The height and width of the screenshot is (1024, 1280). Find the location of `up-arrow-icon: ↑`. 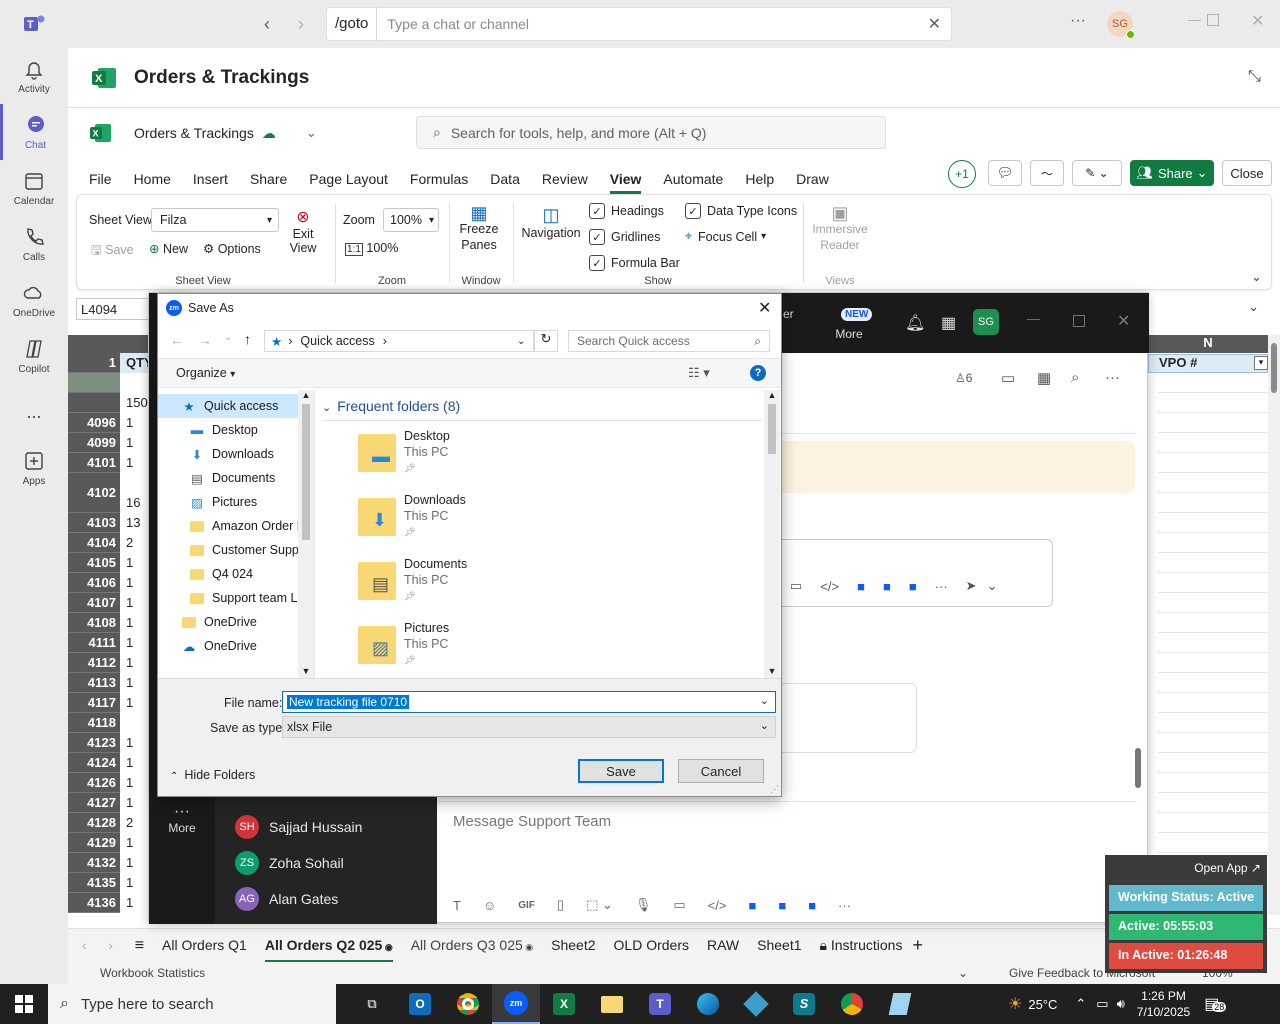

up-arrow-icon: ↑ is located at coordinates (247, 339).